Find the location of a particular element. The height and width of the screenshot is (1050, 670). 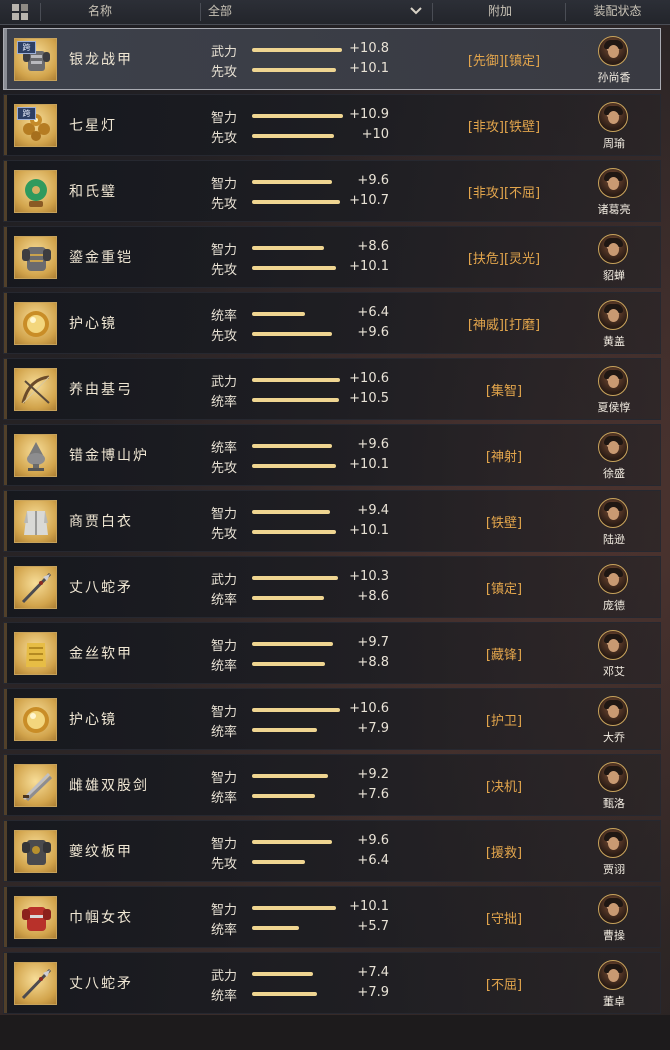

grid-view-icon is located at coordinates (21, 12).